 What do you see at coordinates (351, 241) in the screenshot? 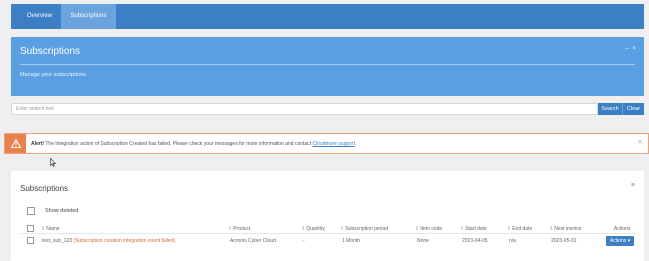
I see `table-cell-period: 1 Month` at bounding box center [351, 241].